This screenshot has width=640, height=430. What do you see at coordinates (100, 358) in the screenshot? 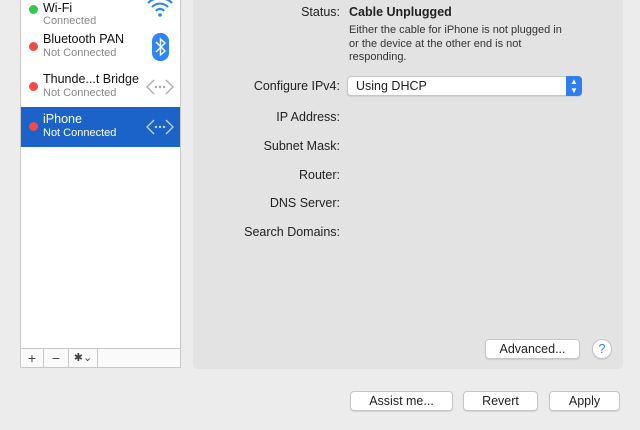
I see `list-toolbar: + − ✱⌄` at bounding box center [100, 358].